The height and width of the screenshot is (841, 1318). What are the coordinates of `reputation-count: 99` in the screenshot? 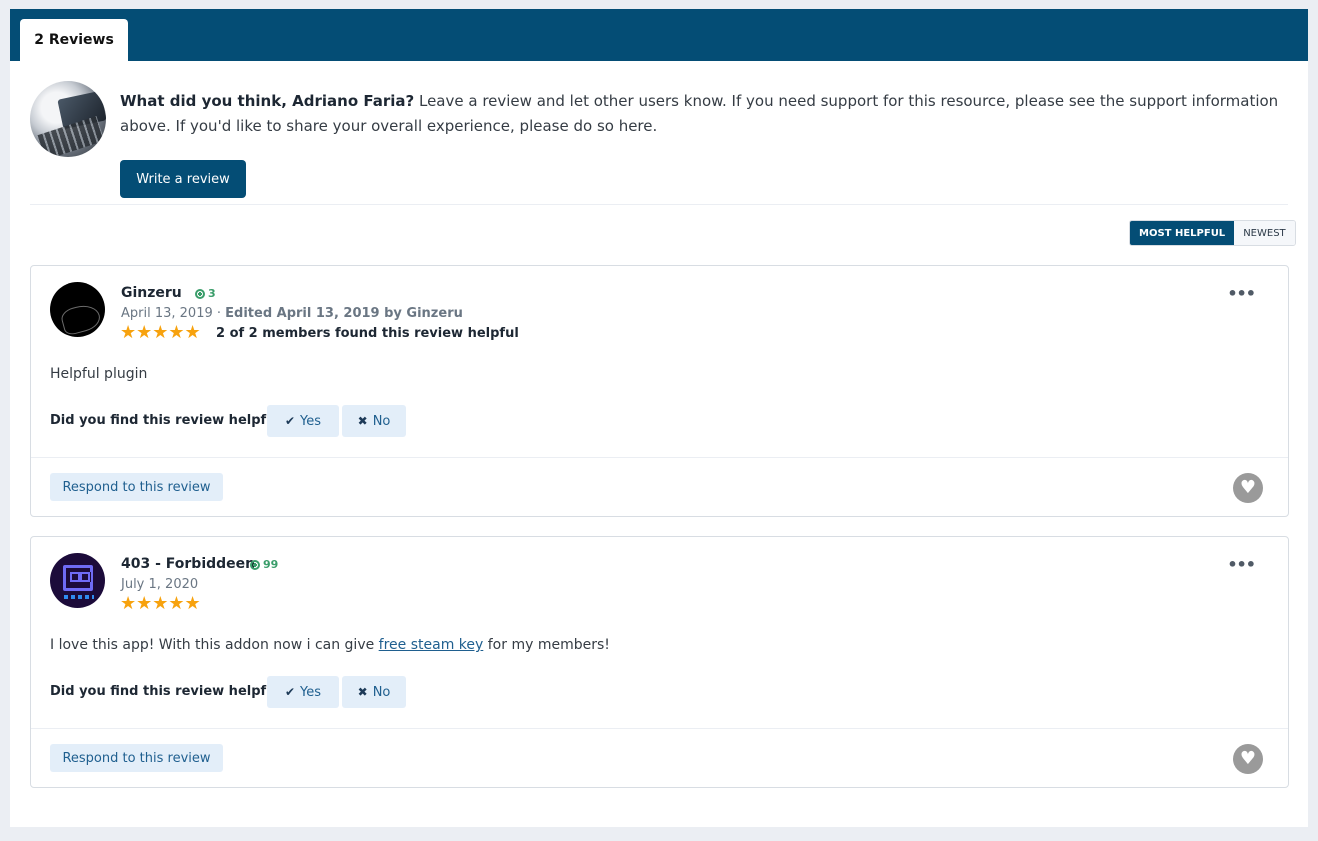 It's located at (271, 564).